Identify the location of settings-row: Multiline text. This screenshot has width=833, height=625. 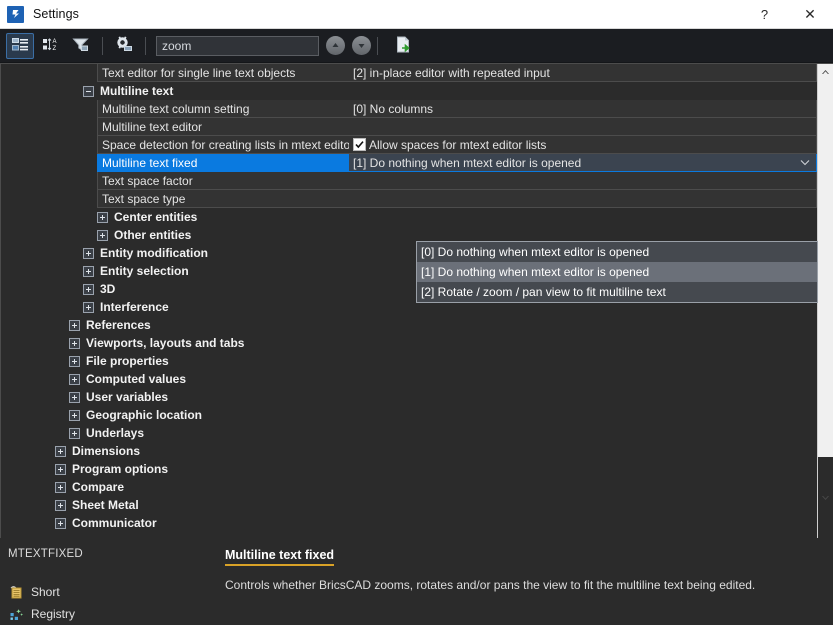
(409, 91).